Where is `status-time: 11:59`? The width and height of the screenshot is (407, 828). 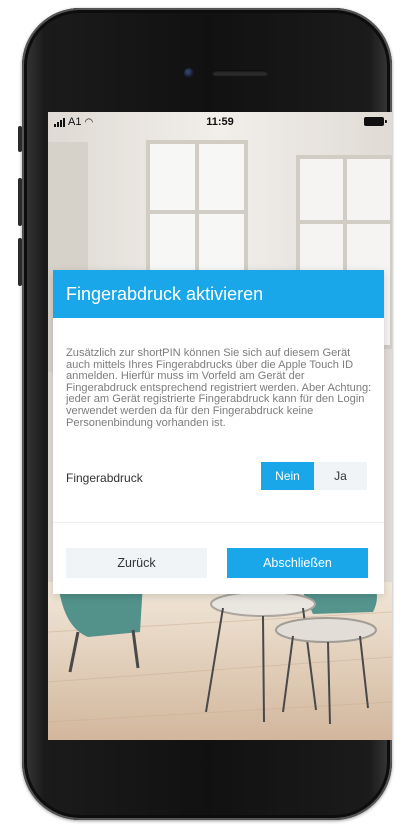
status-time: 11:59 is located at coordinates (220, 122).